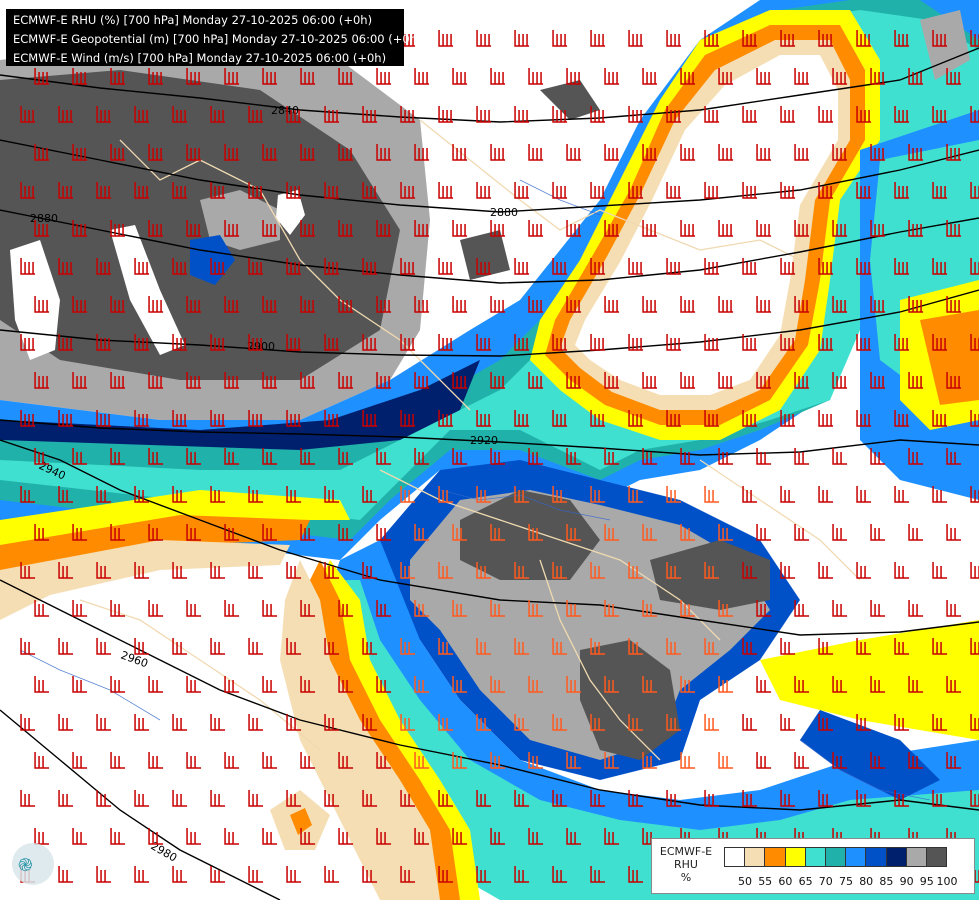 Image resolution: width=979 pixels, height=900 pixels. What do you see at coordinates (825, 881) in the screenshot?
I see `legend-tick-label: 70` at bounding box center [825, 881].